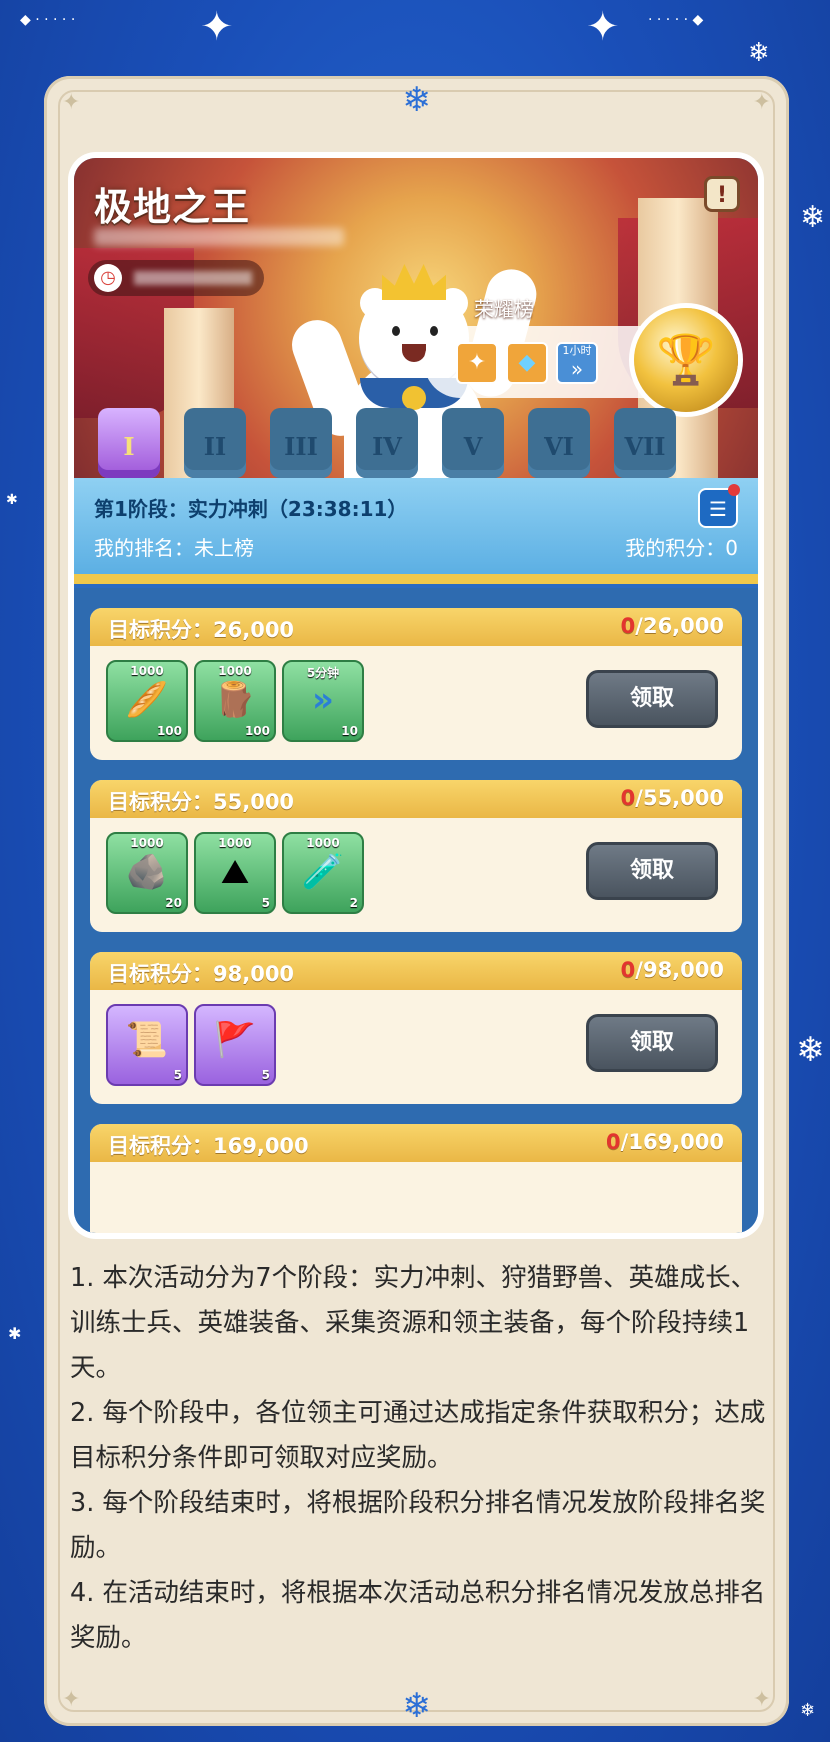  Describe the element at coordinates (129, 443) in the screenshot. I see `stage-tab-1: I` at that location.